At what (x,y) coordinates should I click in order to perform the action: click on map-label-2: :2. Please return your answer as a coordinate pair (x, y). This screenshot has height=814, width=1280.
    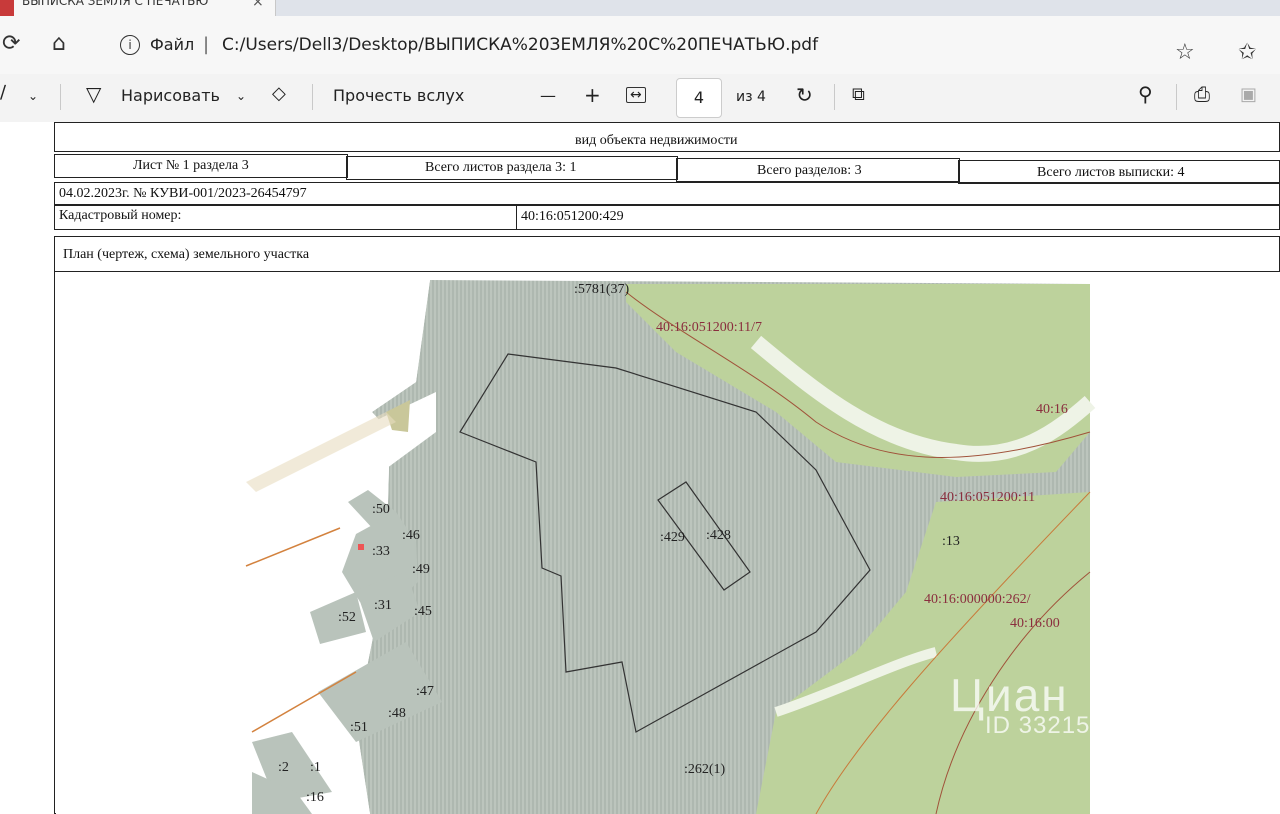
    Looking at the image, I should click on (283, 767).